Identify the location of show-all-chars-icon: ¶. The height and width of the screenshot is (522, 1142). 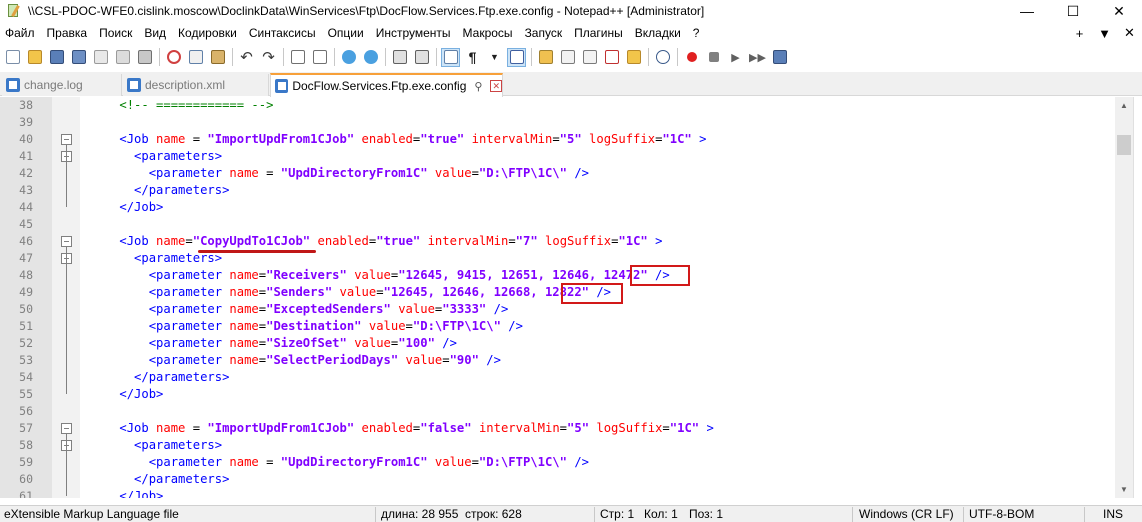
(472, 57).